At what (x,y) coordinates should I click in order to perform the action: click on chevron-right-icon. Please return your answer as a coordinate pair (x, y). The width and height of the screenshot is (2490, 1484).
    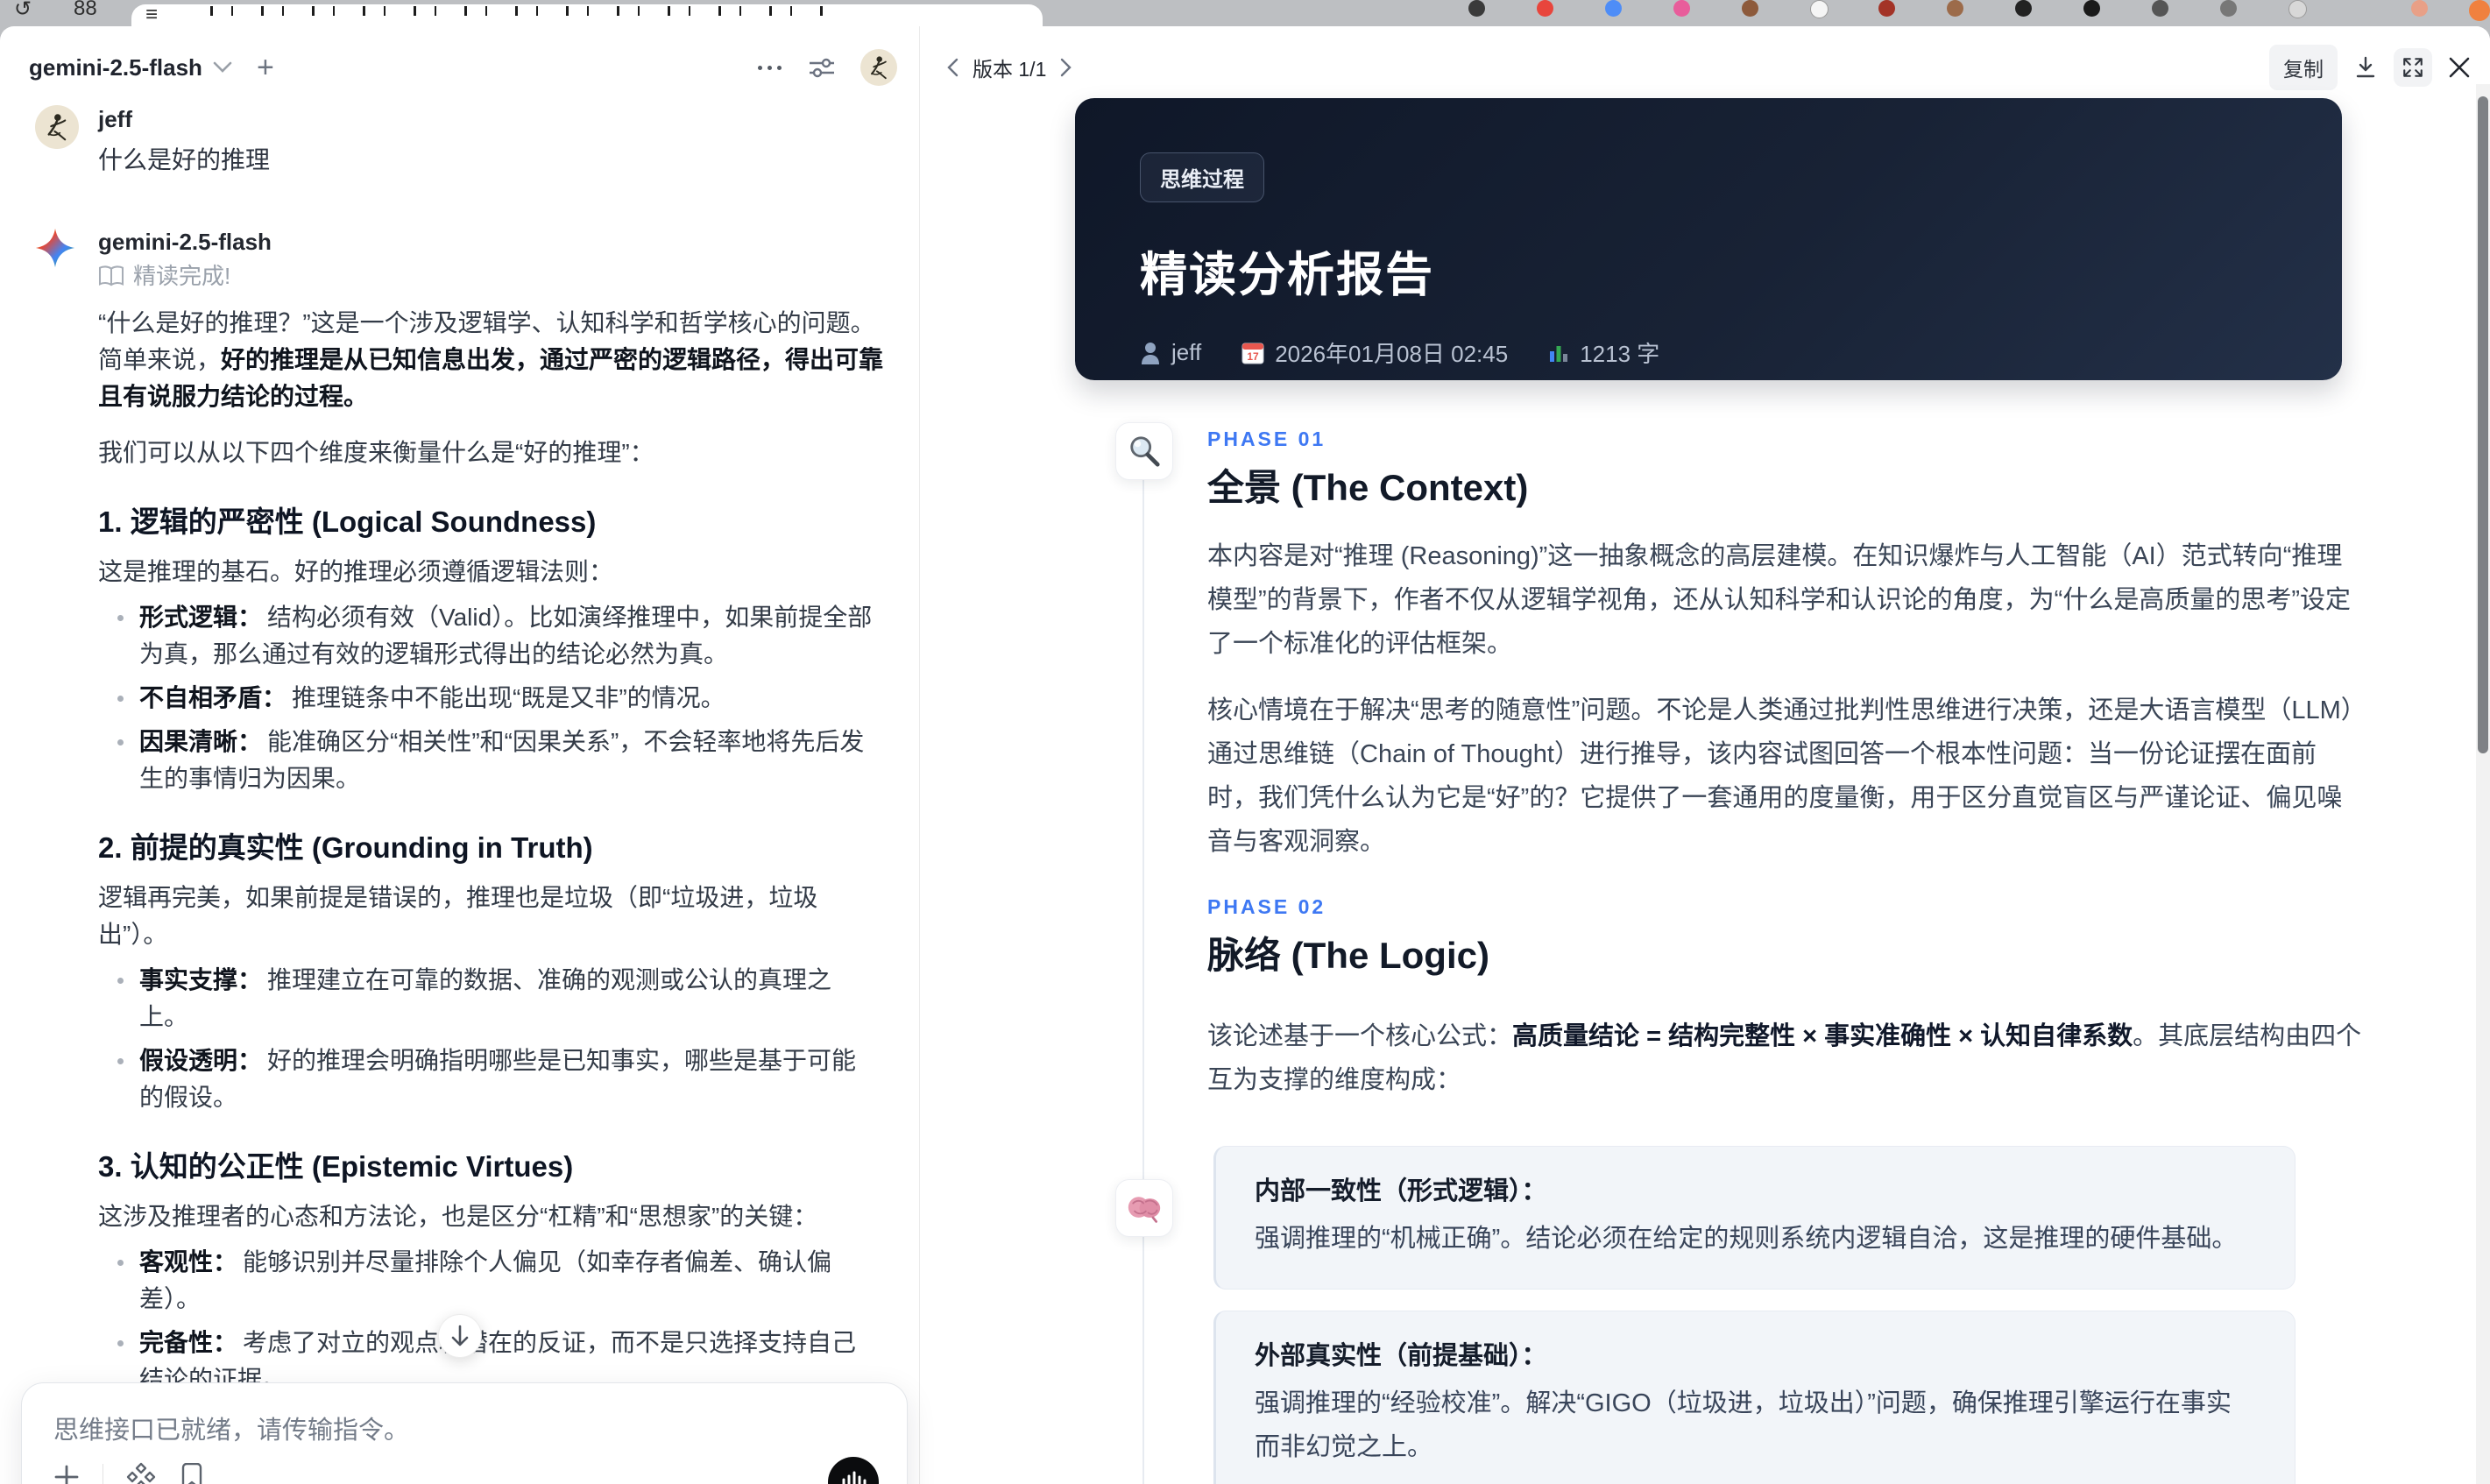
    Looking at the image, I should click on (1066, 67).